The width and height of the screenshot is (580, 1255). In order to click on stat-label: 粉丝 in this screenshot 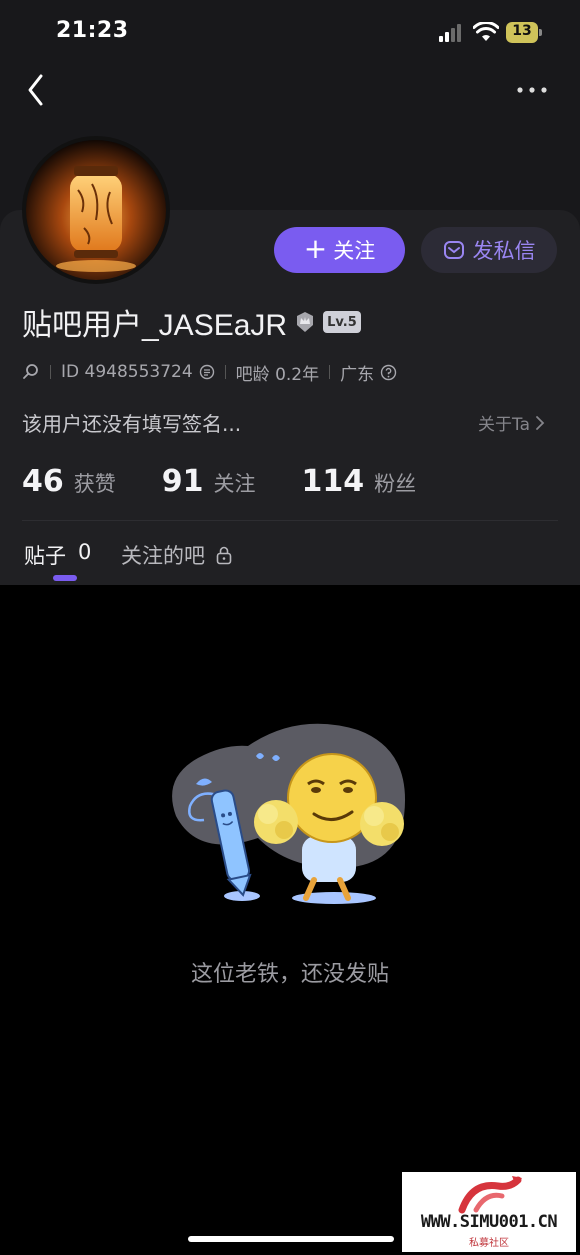, I will do `click(395, 484)`.